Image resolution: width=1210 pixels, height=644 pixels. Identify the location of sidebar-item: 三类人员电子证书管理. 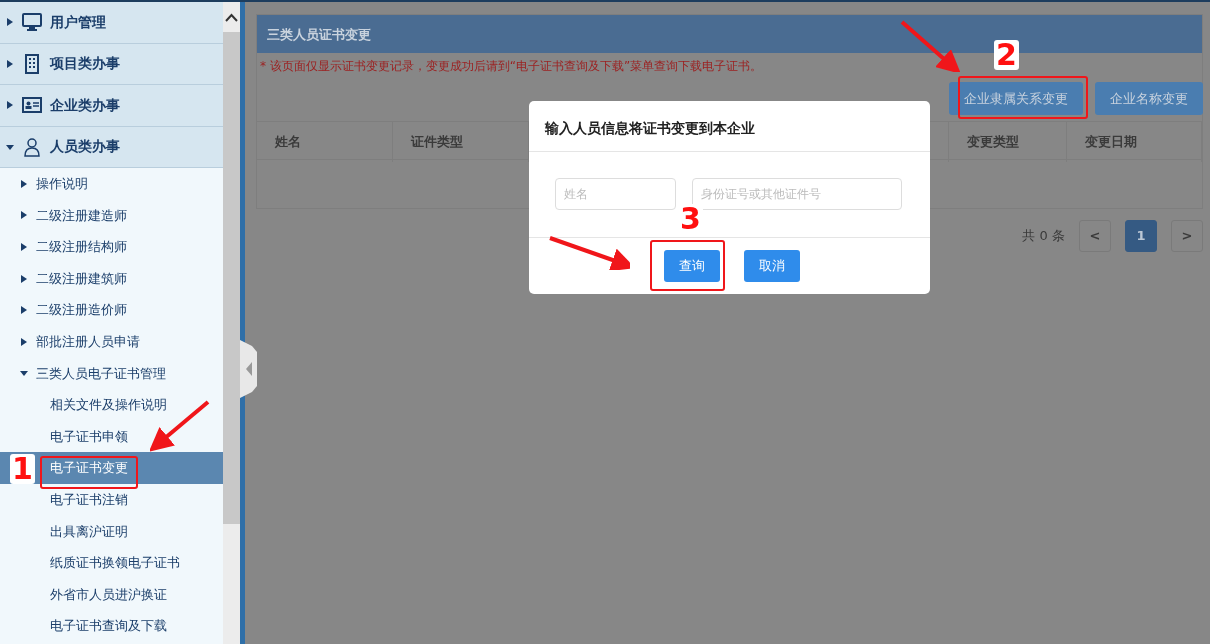
(111, 373).